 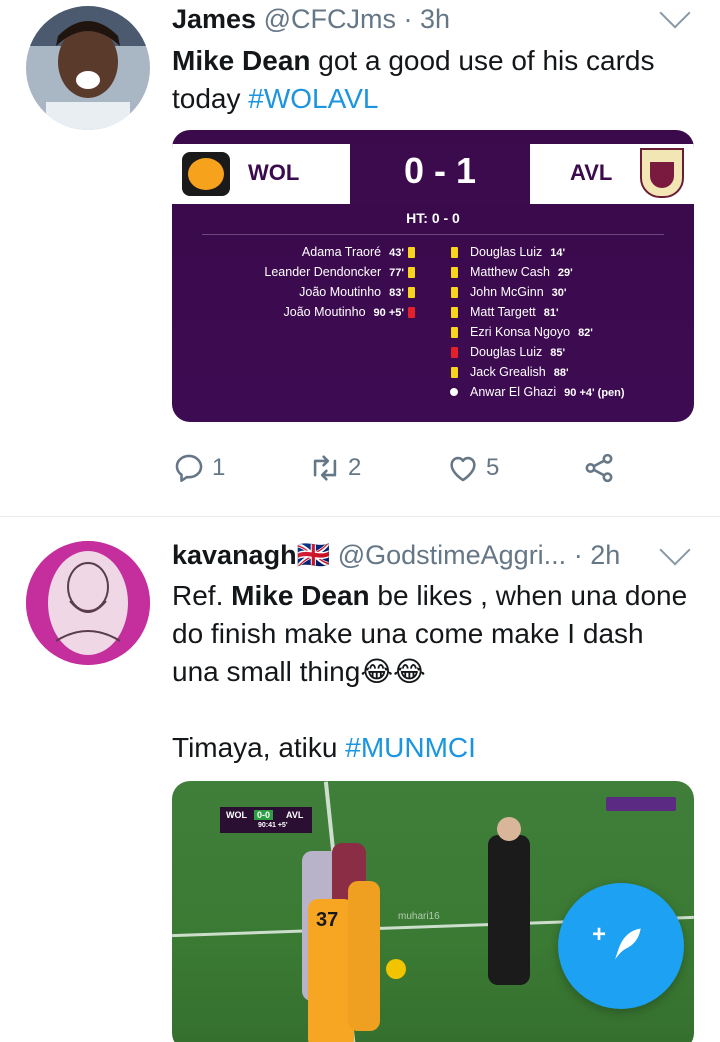 What do you see at coordinates (599, 468) in the screenshot?
I see `share-button` at bounding box center [599, 468].